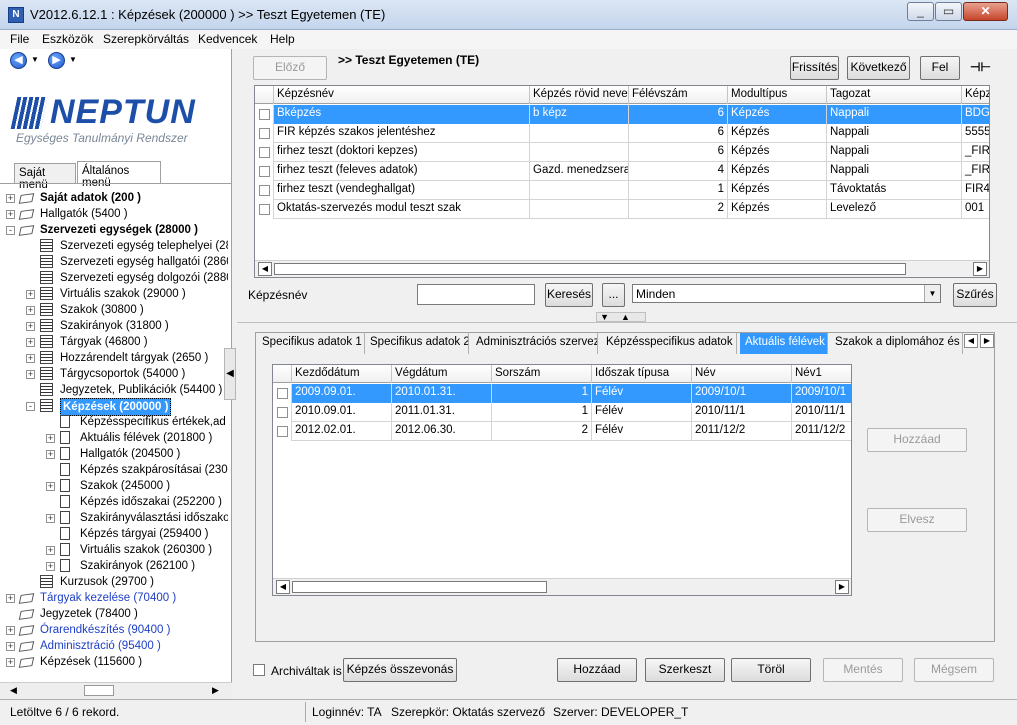 Image resolution: width=1017 pixels, height=725 pixels. I want to click on refresh-button: Frissítés, so click(814, 68).